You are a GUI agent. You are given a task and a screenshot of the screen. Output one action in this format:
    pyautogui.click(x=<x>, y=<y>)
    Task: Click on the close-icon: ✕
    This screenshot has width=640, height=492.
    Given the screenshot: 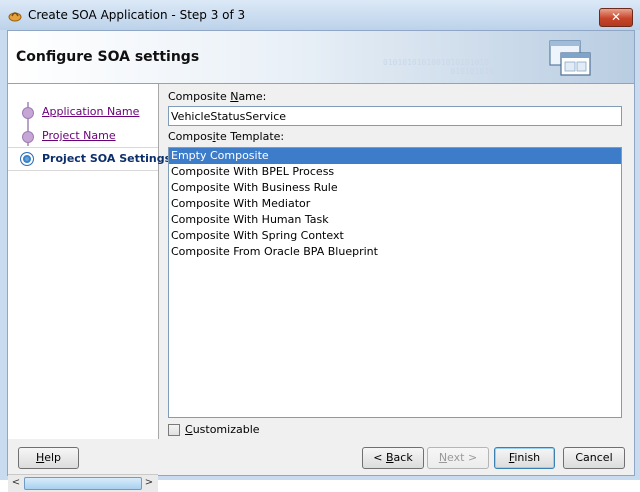 What is the action you would take?
    pyautogui.click(x=616, y=17)
    